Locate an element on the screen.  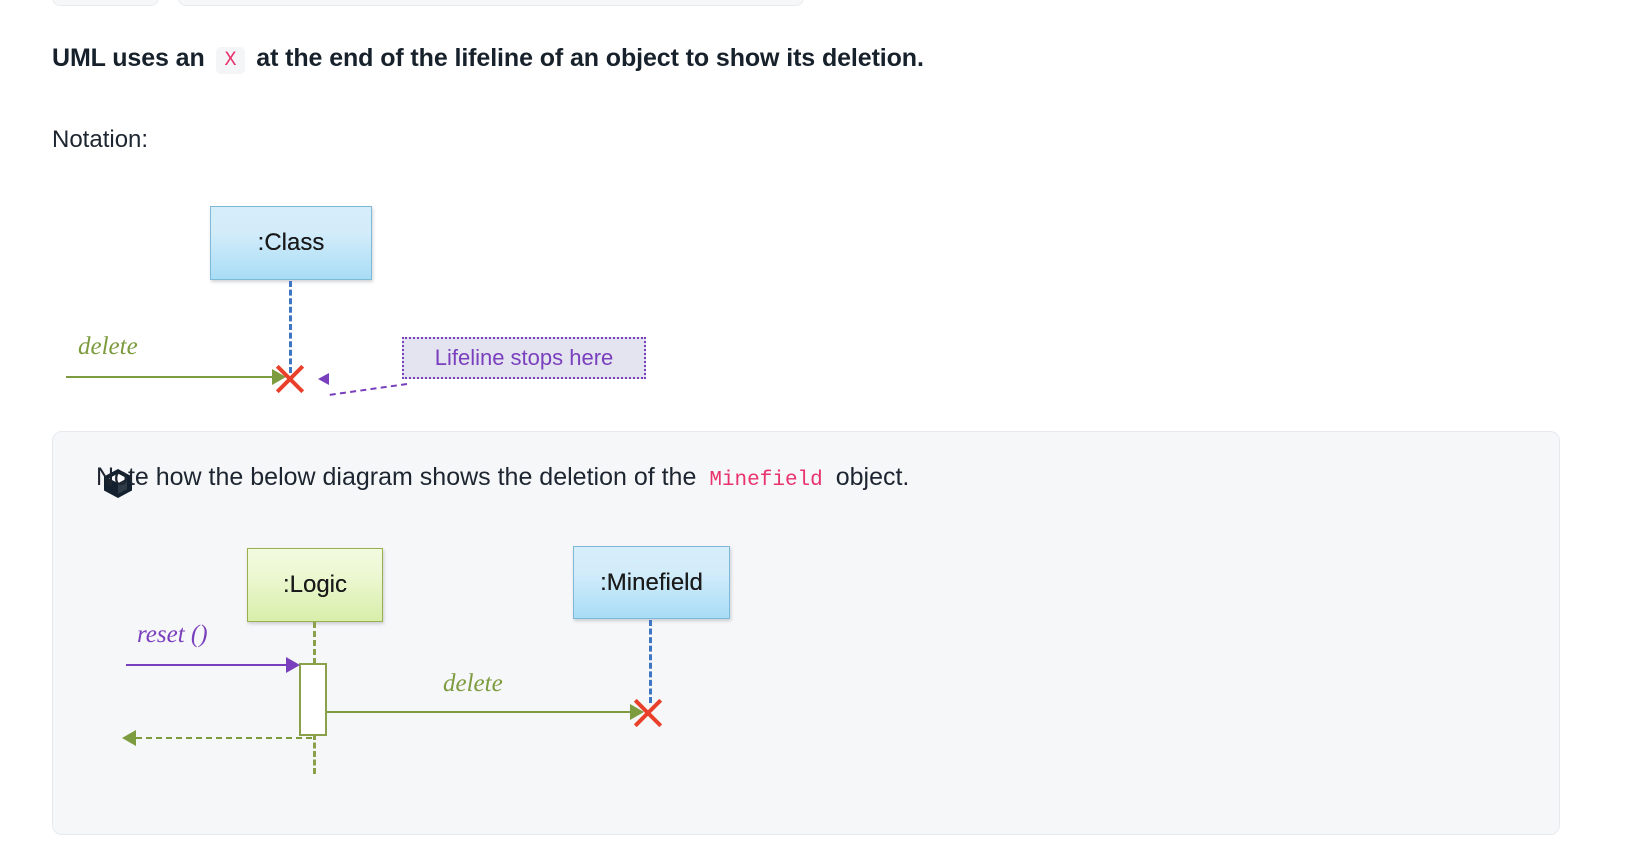
return-arrow-line is located at coordinates (224, 738).